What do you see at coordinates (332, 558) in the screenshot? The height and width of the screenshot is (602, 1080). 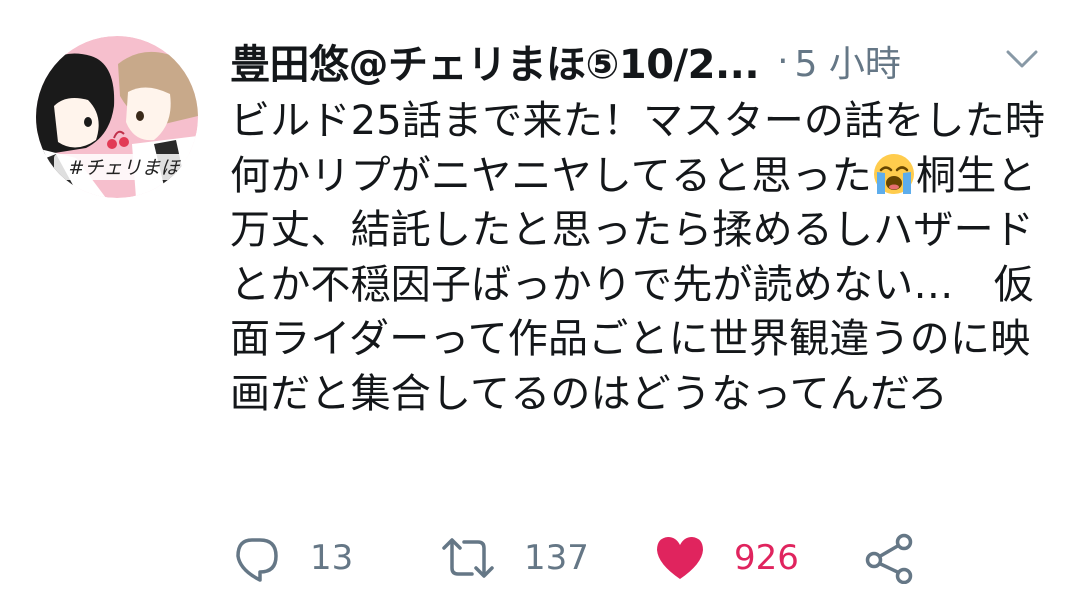 I see `reply-count: 13` at bounding box center [332, 558].